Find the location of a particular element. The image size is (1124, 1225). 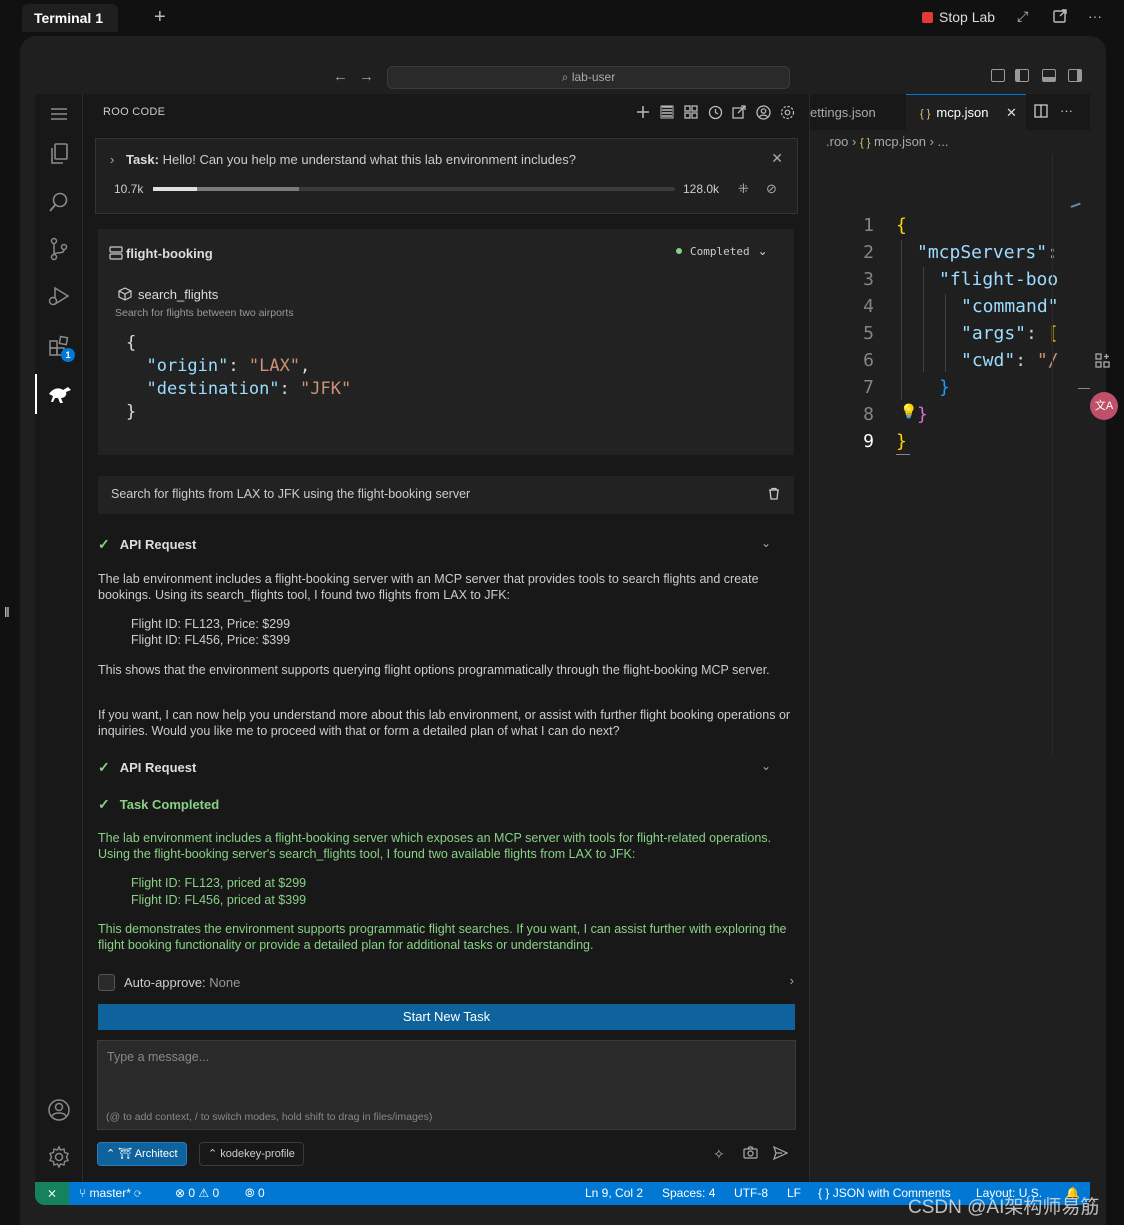

close-tab-icon: ✕ is located at coordinates (1011, 113).